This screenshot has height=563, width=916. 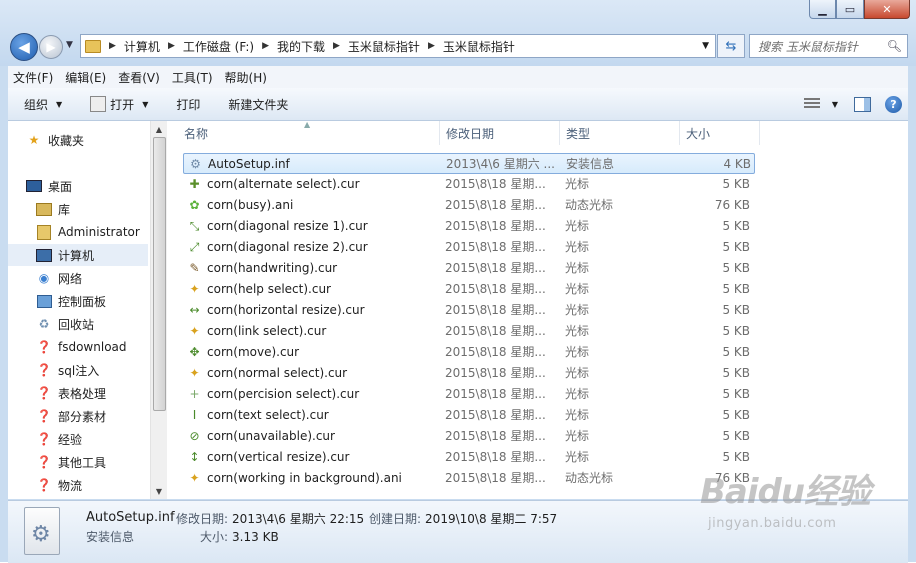 I want to click on nav-scrollbar: ▲ ▼, so click(x=158, y=310).